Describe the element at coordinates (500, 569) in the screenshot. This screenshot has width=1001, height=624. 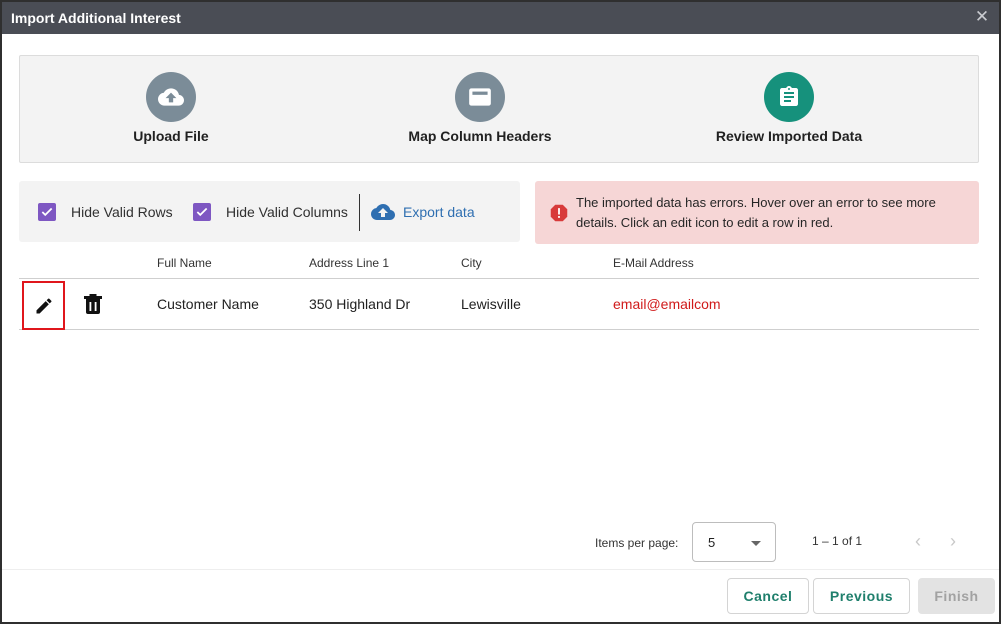
I see `footer-divider` at that location.